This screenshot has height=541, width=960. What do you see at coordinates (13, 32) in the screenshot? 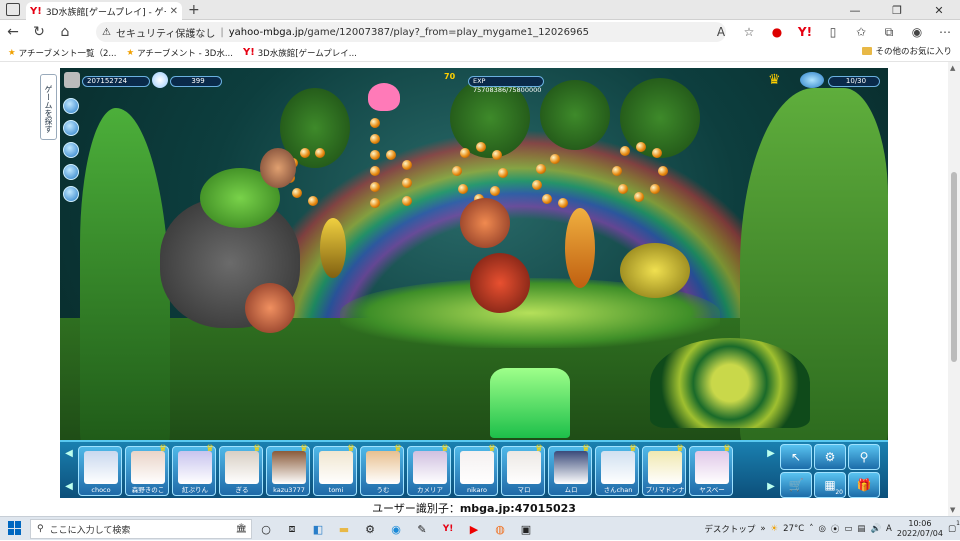
I see `back-icon: ←` at bounding box center [13, 32].